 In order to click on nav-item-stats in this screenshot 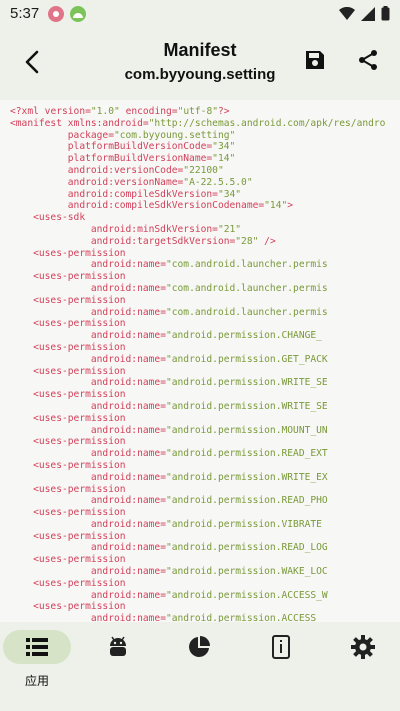, I will do `click(199, 660)`.